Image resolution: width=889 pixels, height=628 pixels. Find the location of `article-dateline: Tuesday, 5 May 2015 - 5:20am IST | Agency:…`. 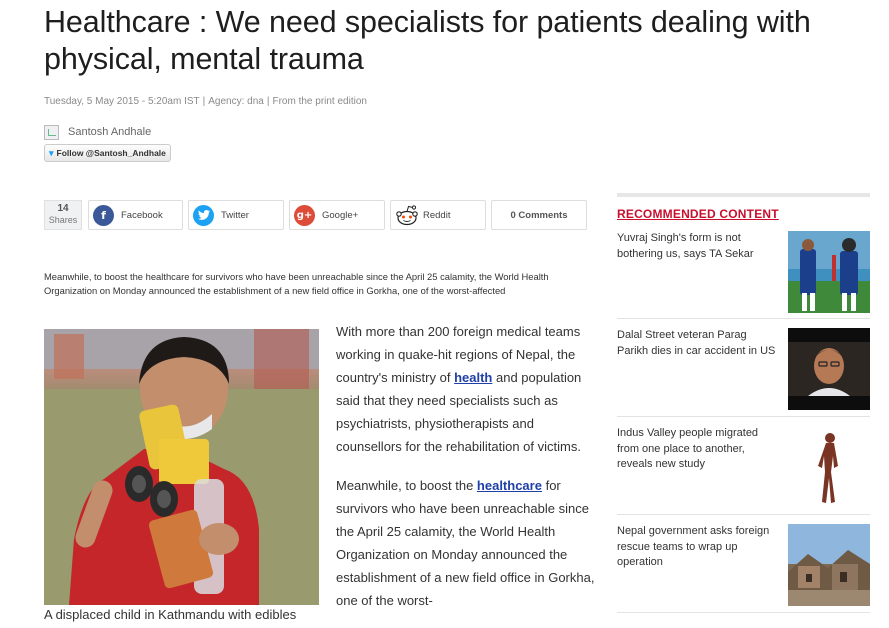

article-dateline: Tuesday, 5 May 2015 - 5:20am IST | Agency:… is located at coordinates (205, 101).